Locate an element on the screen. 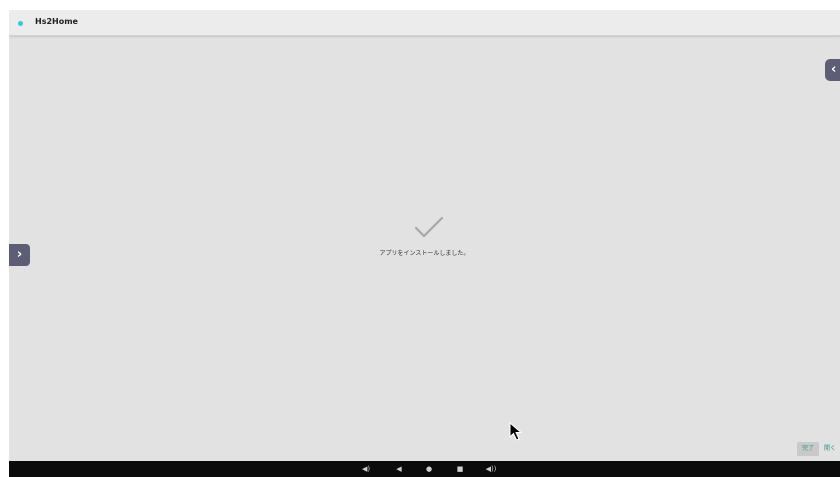 This screenshot has width=840, height=477. done-button: 完了 is located at coordinates (808, 449).